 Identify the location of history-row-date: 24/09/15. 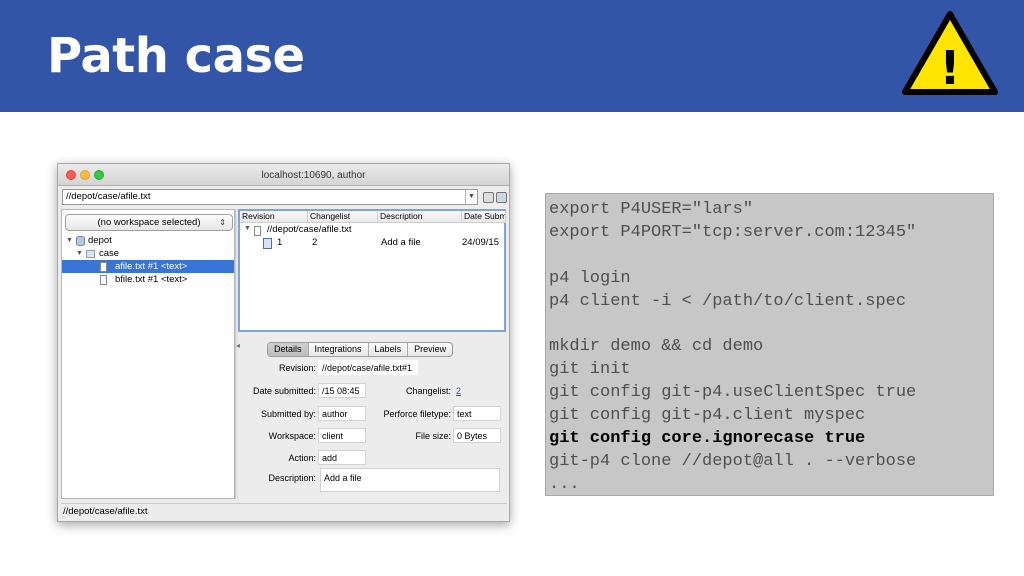
(480, 242).